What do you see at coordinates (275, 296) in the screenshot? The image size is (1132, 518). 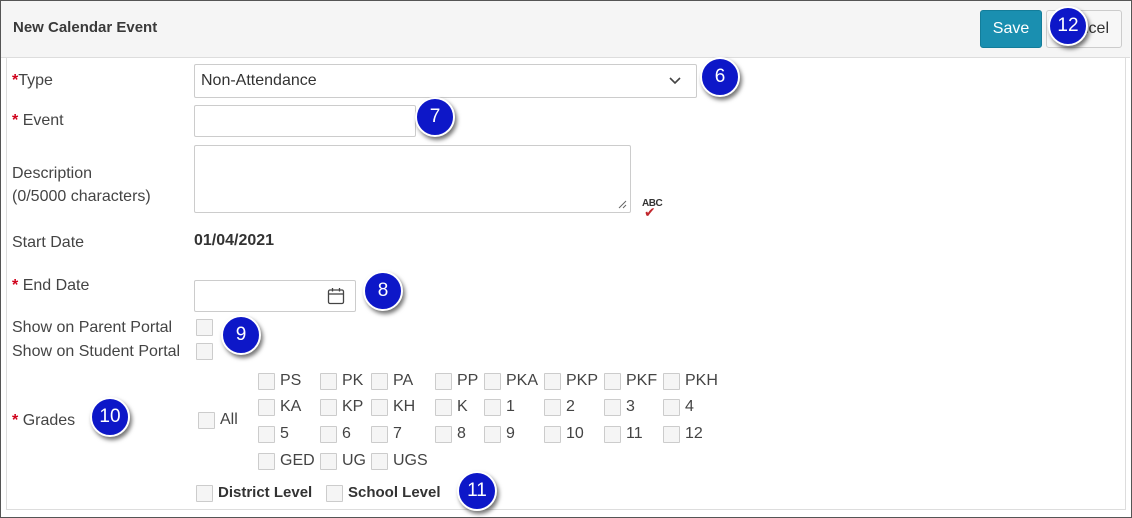 I see `end-date-input` at bounding box center [275, 296].